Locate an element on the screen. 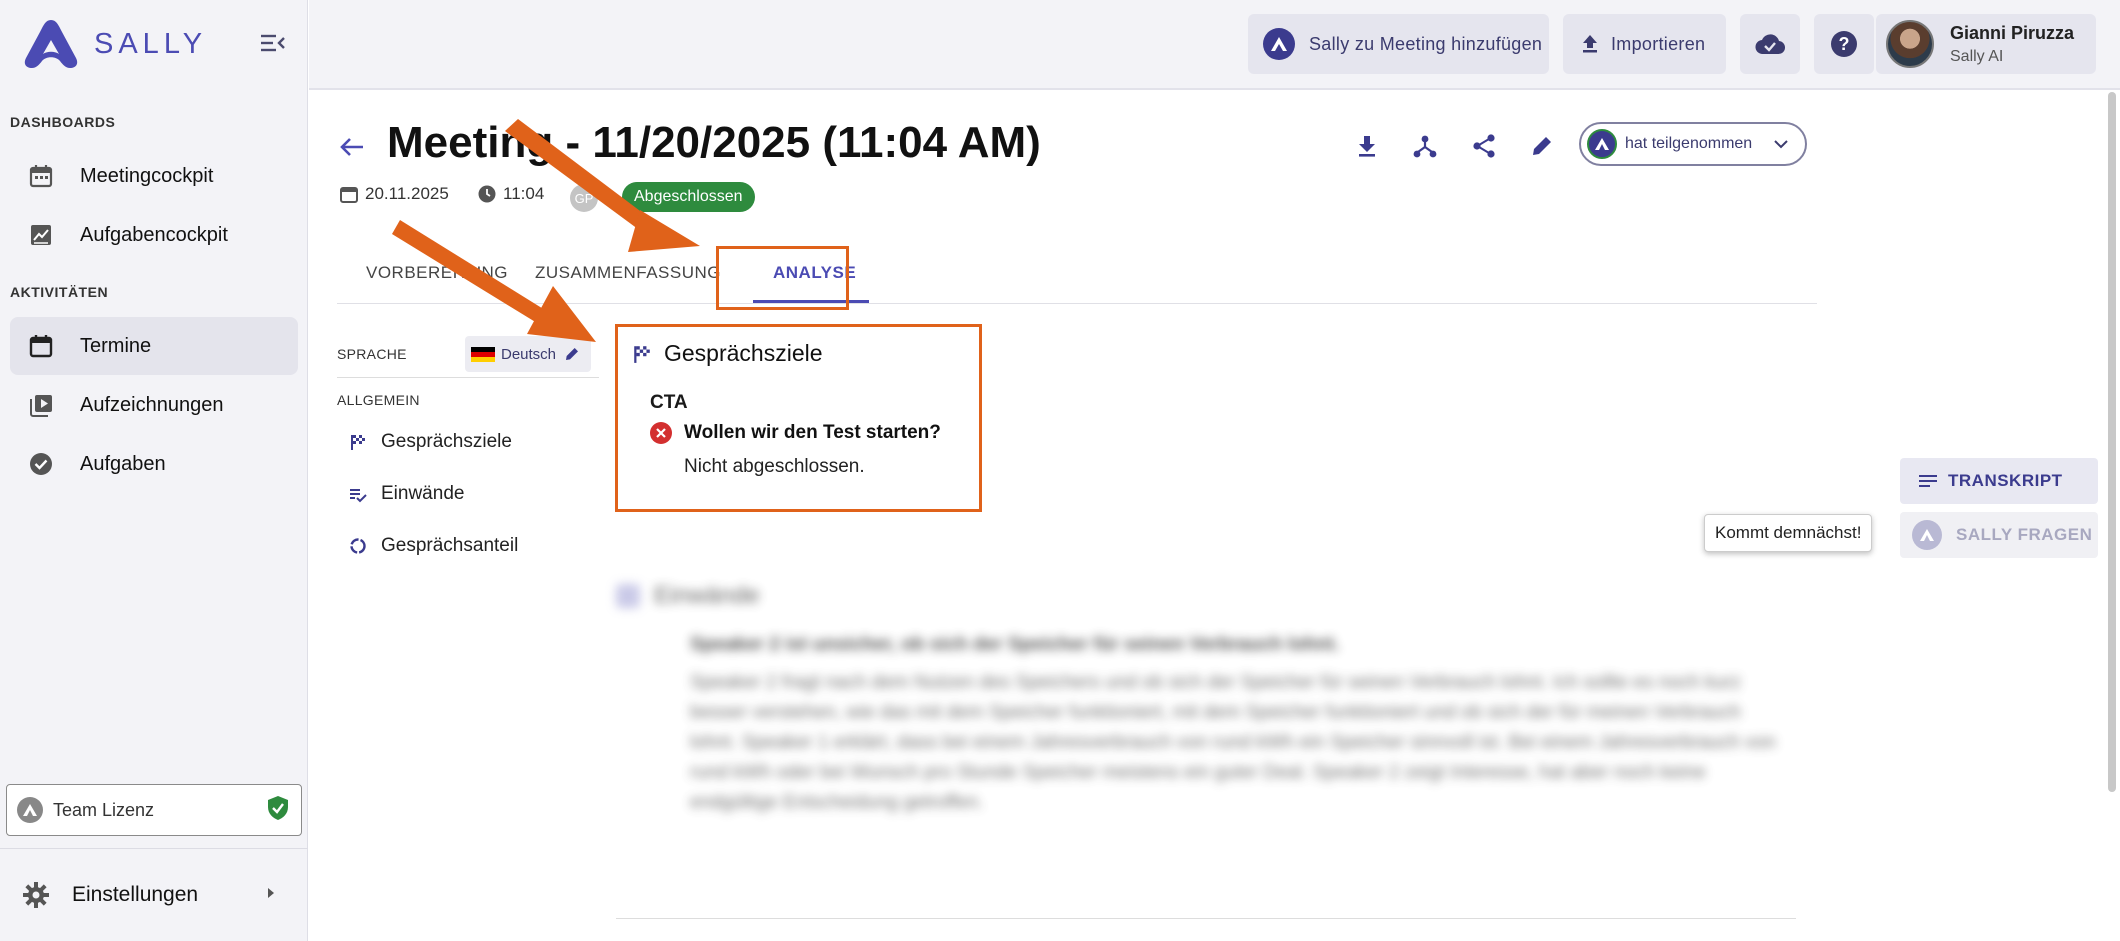  annotation-arrows is located at coordinates (546, 230).